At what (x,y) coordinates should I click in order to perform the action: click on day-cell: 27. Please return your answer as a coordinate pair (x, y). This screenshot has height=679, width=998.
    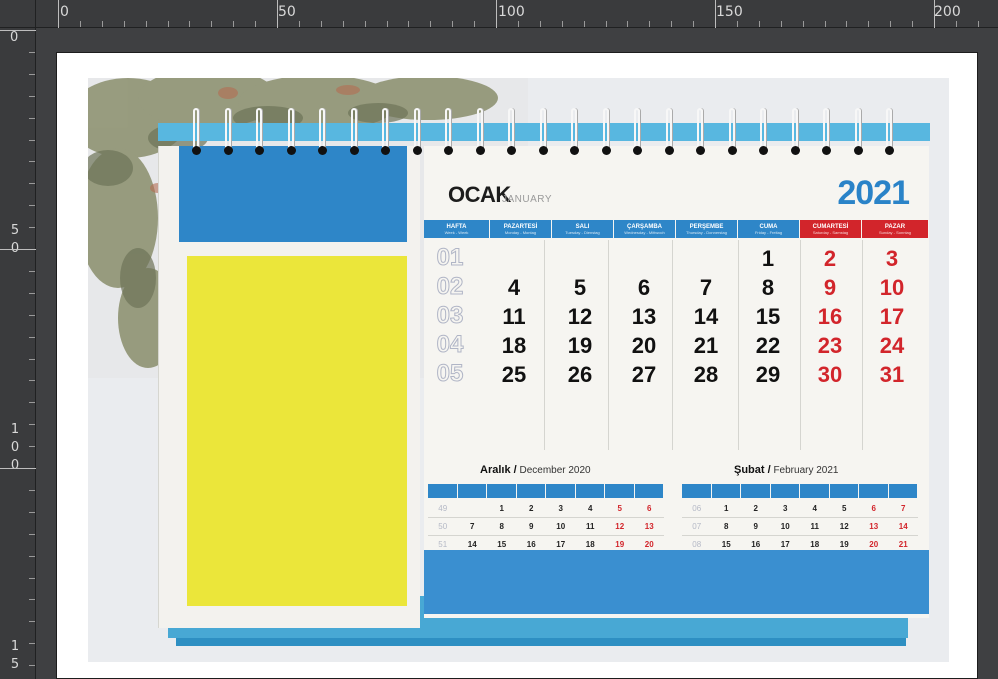
    Looking at the image, I should click on (644, 374).